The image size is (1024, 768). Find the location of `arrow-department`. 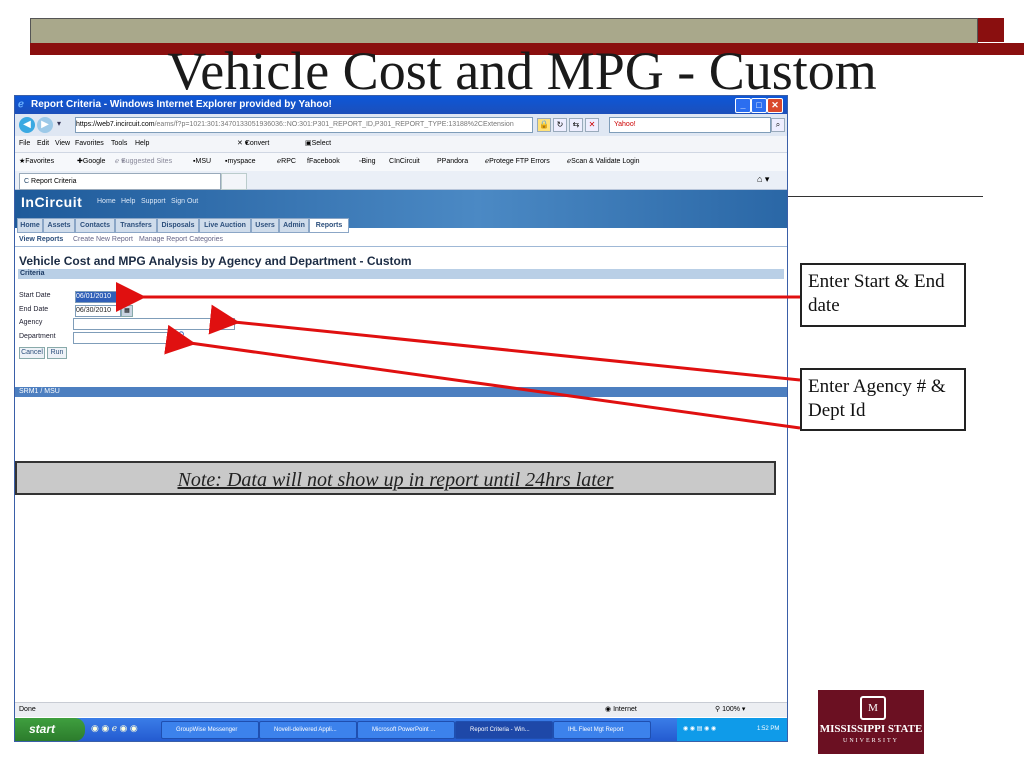

arrow-department is located at coordinates (482, 377).